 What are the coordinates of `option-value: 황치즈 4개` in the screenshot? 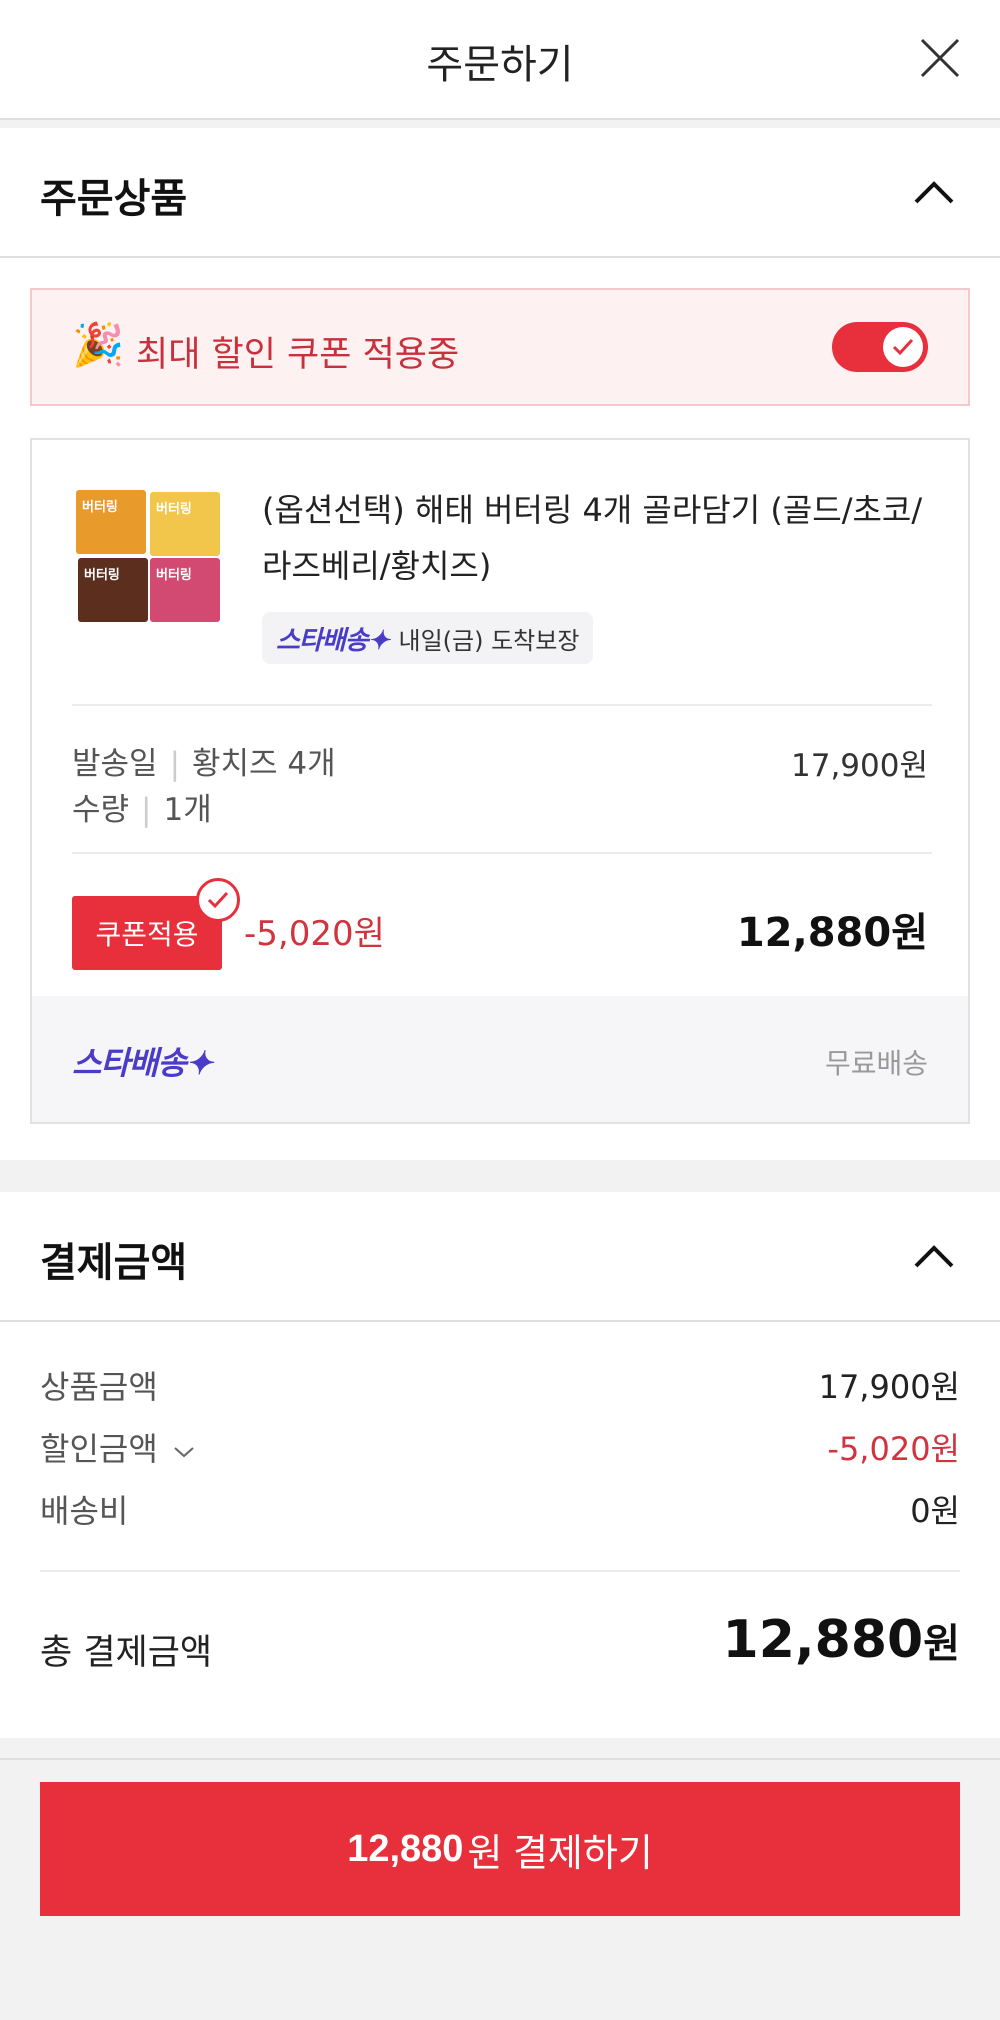 It's located at (264, 764).